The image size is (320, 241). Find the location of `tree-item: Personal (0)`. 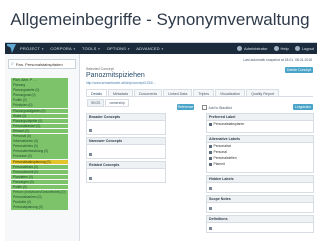

tree-item: Personal (0) is located at coordinates (39, 136).